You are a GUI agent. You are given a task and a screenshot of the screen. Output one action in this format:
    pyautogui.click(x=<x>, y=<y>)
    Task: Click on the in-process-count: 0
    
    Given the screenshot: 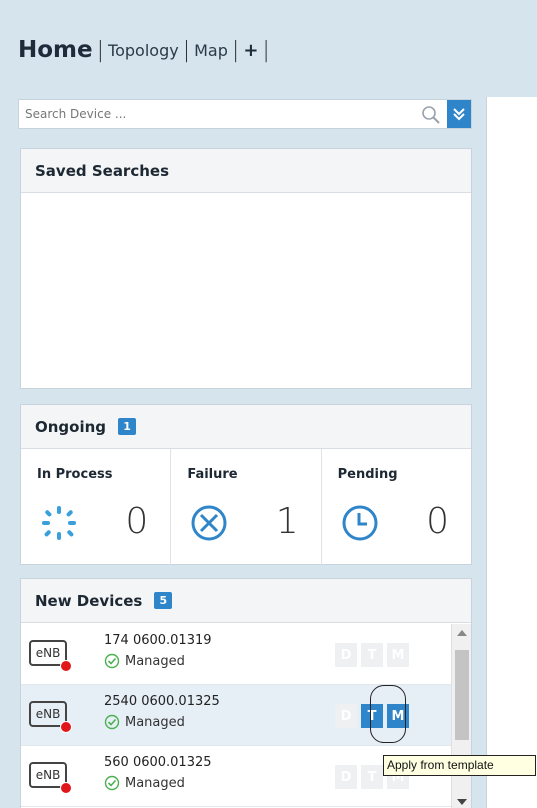 What is the action you would take?
    pyautogui.click(x=137, y=521)
    